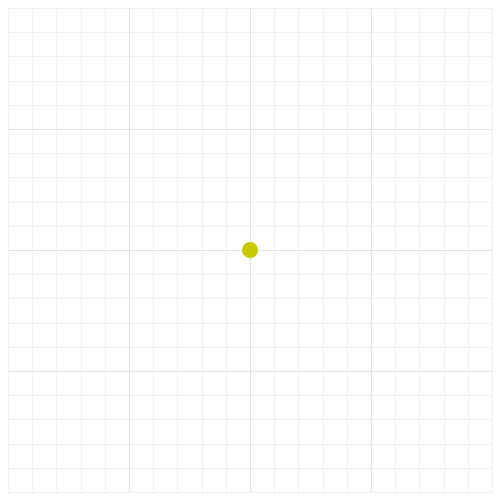  I want to click on point-marker, so click(250, 250).